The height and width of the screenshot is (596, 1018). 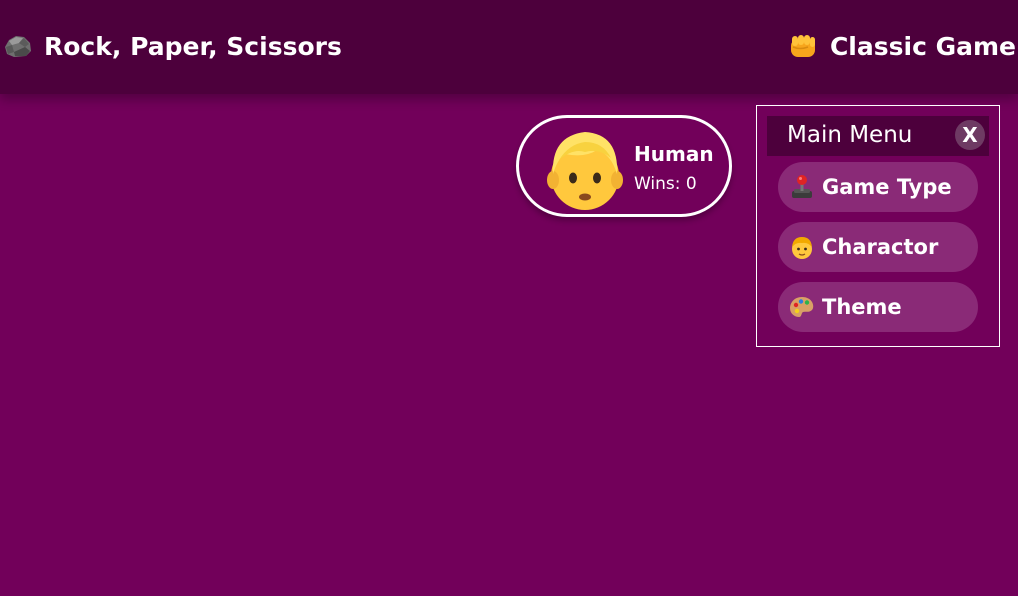 I want to click on main-menu-panel: Main Menu X Game Type Charactor Theme, so click(x=878, y=226).